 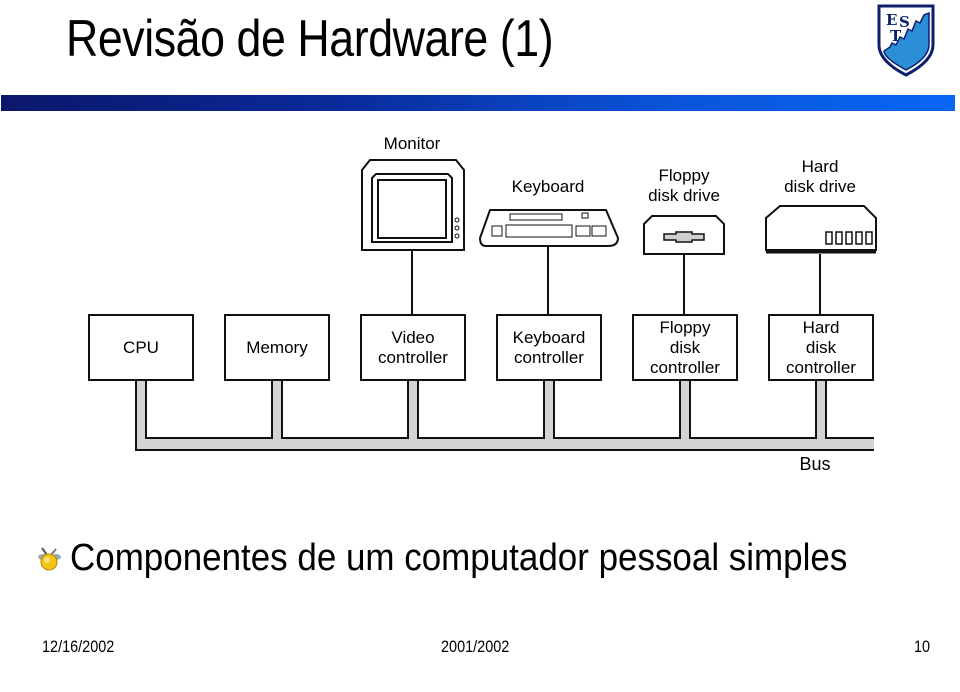 I want to click on bee-bullet-icon, so click(x=49, y=559).